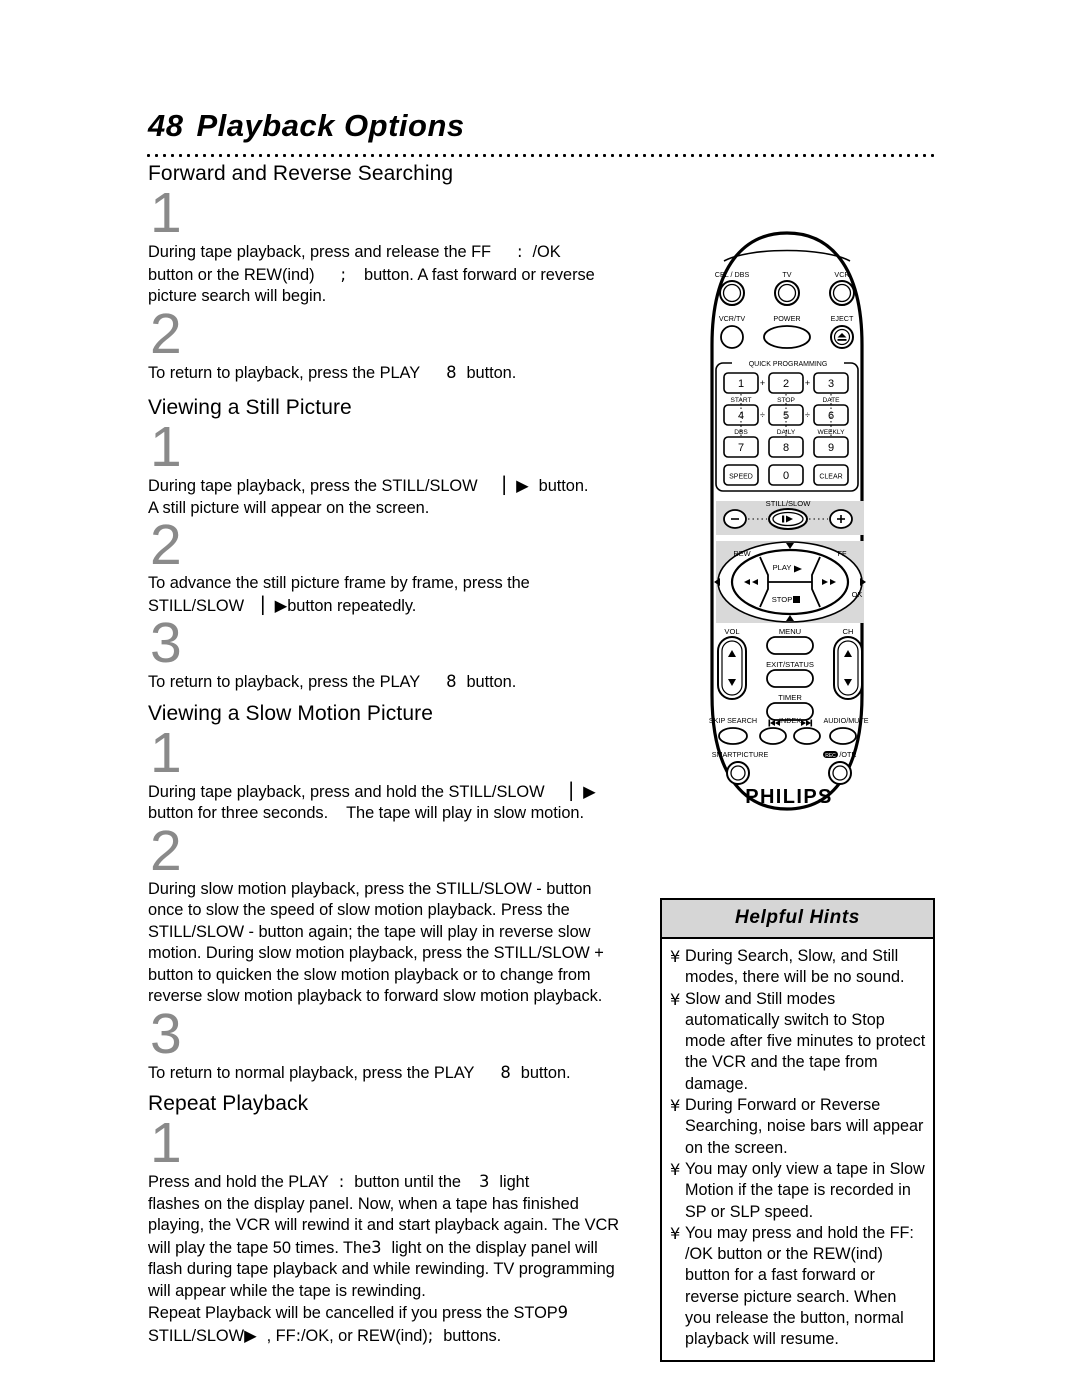  Describe the element at coordinates (790, 631) in the screenshot. I see `label-menu: MENU` at that location.